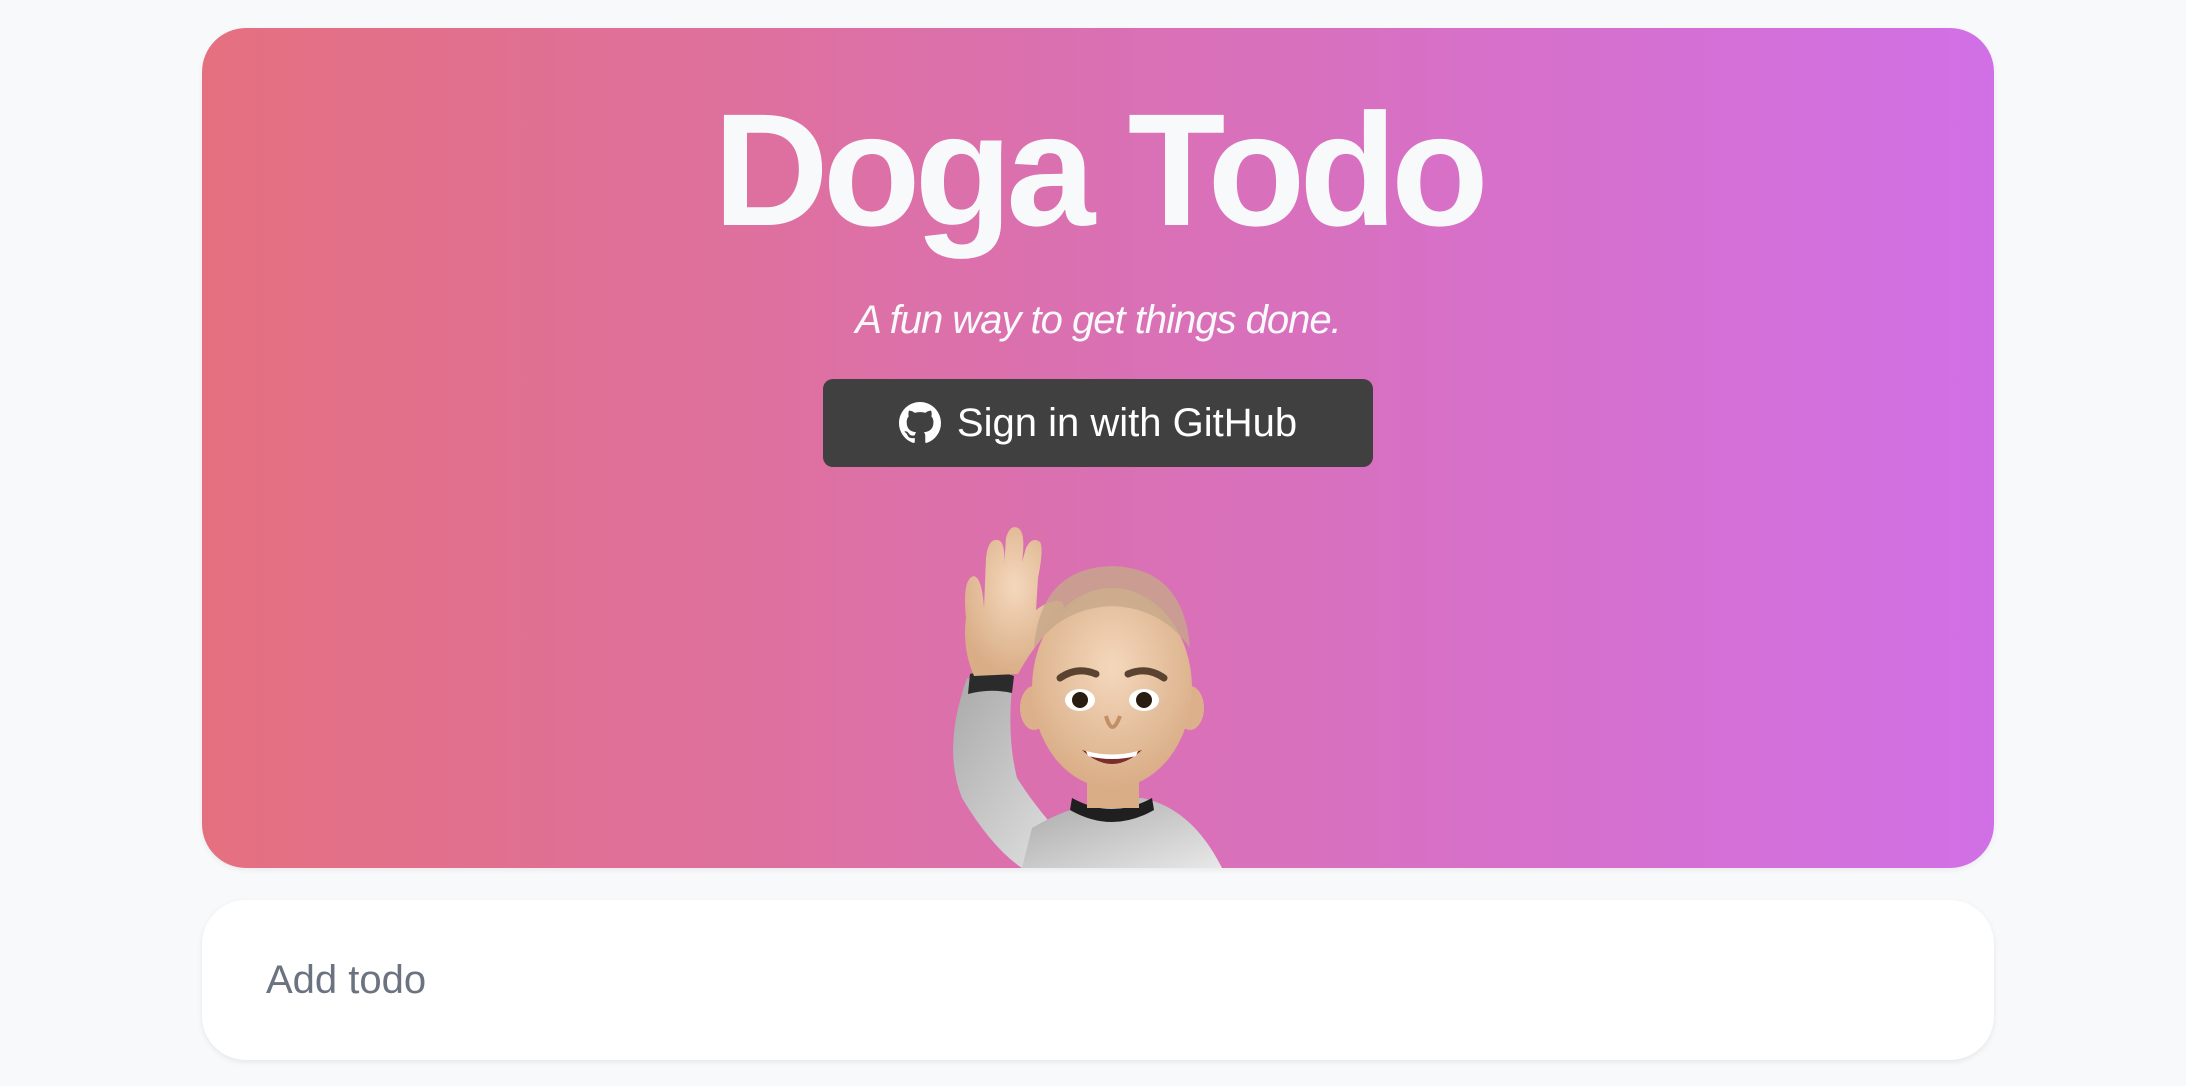  What do you see at coordinates (1092, 683) in the screenshot?
I see `waving-avatar-icon` at bounding box center [1092, 683].